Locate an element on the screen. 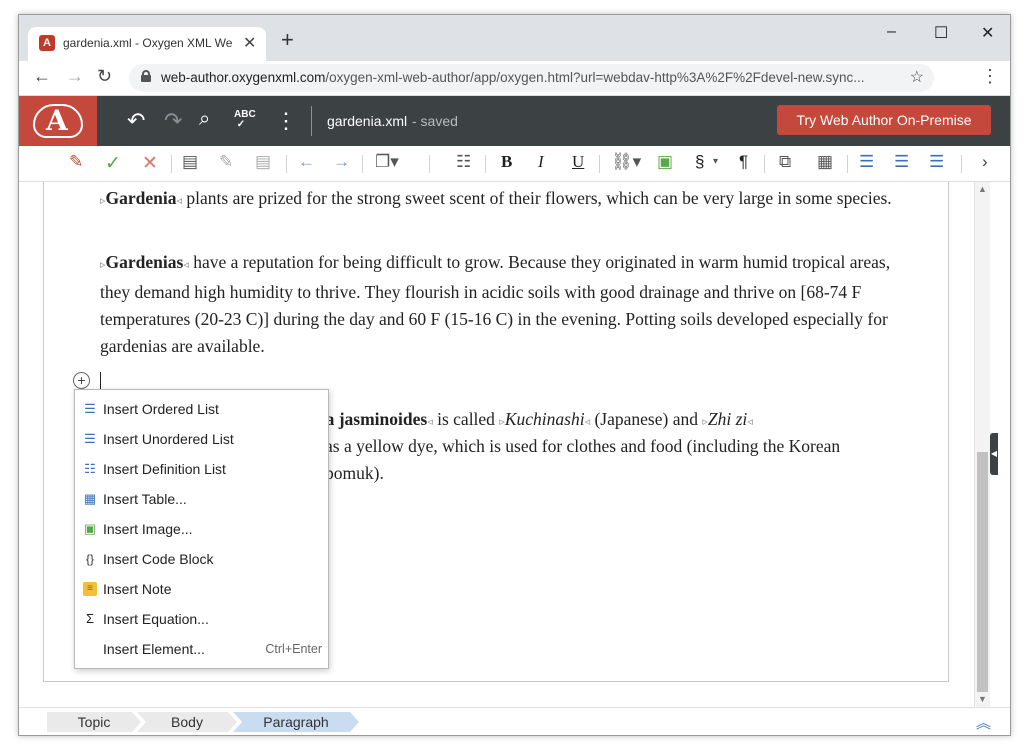 Image resolution: width=1030 pixels, height=750 pixels. note-icon: ≡ is located at coordinates (90, 589).